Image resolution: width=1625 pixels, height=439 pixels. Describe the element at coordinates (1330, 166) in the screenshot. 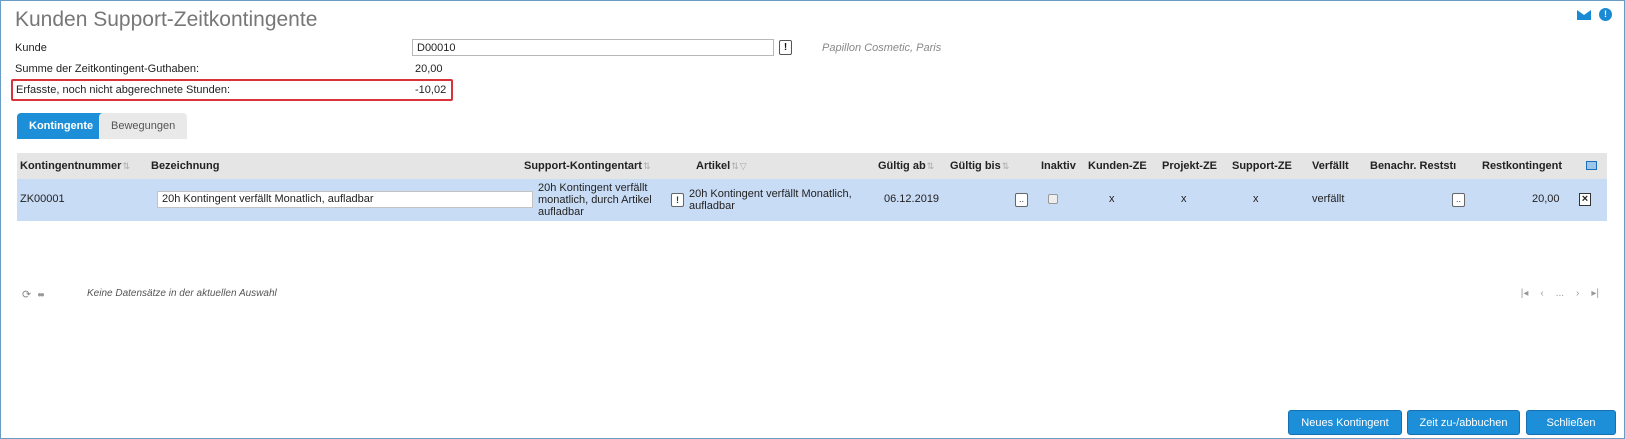

I see `col-header-verfaellt: Verfällt` at that location.